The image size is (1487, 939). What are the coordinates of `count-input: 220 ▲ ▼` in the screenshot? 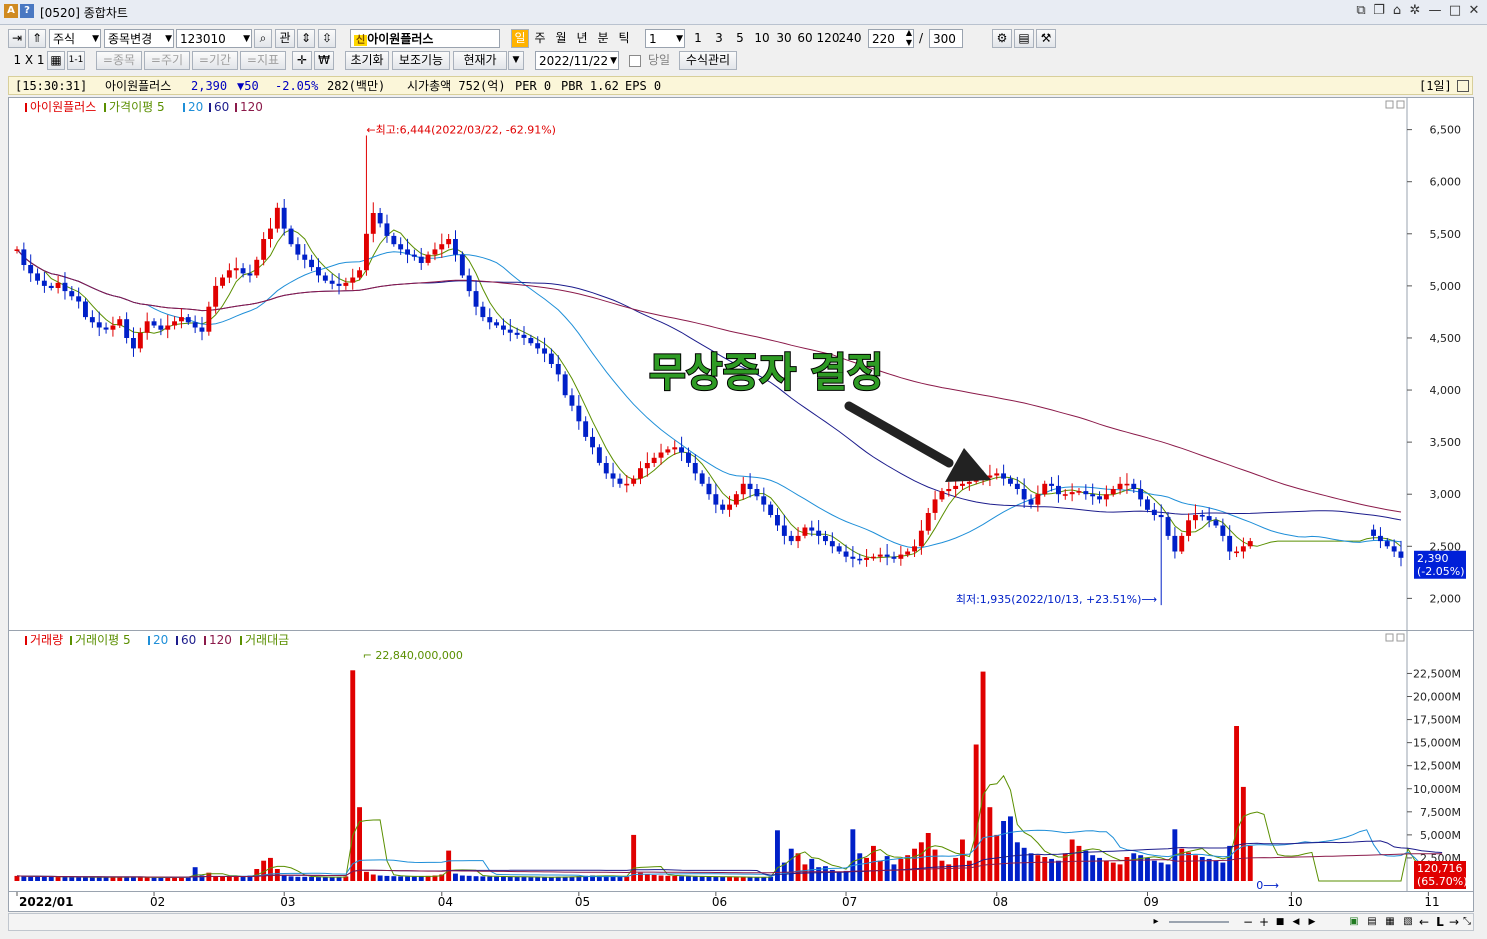 It's located at (891, 38).